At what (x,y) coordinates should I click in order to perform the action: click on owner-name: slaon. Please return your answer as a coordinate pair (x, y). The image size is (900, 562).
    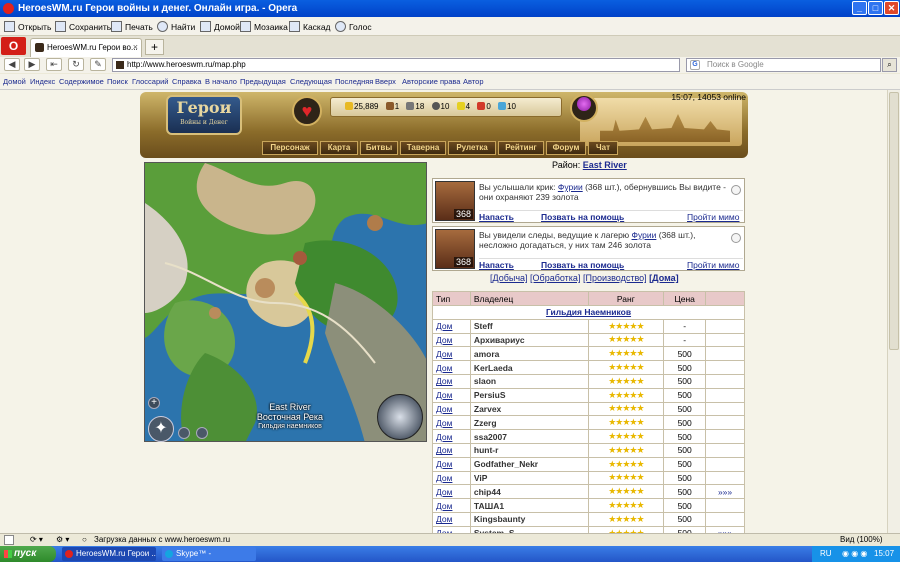
    Looking at the image, I should click on (529, 381).